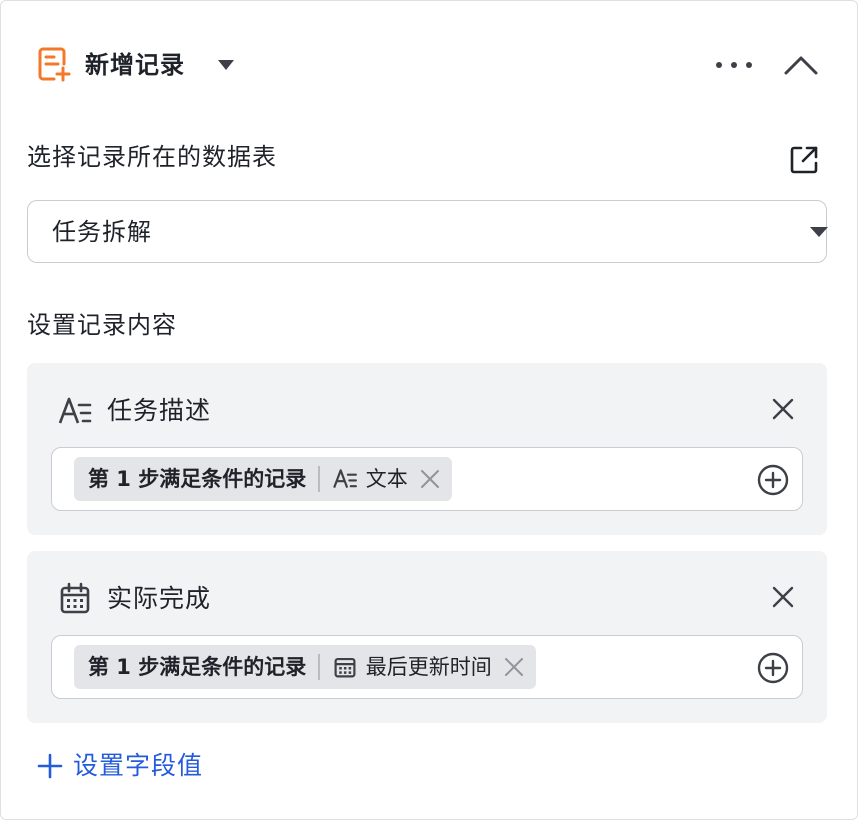  I want to click on table-section-label: 选择记录所在的数据表, so click(152, 157).